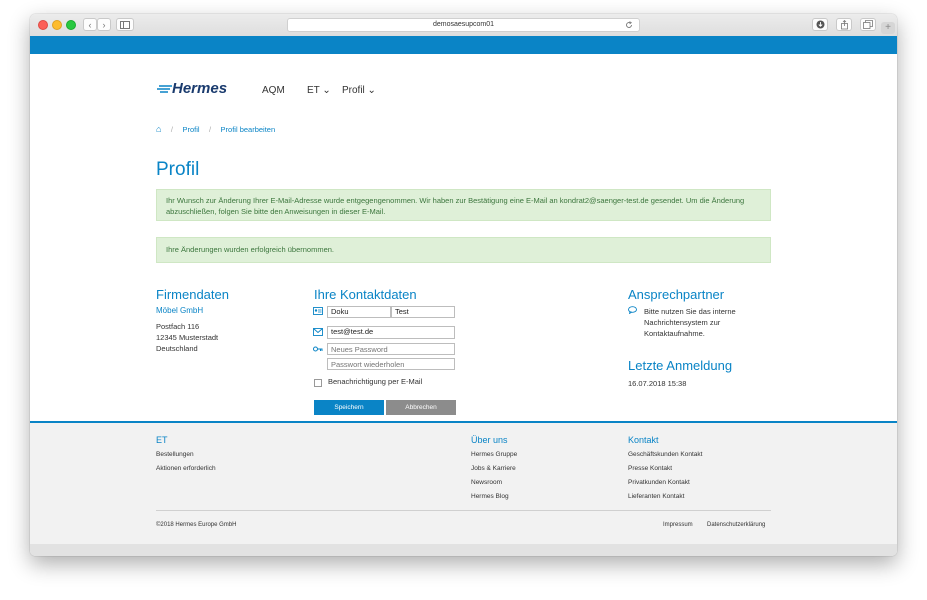 This screenshot has height=600, width=927. What do you see at coordinates (375, 381) in the screenshot?
I see `email-notification-label: Benachrichtigung per E-Mail` at bounding box center [375, 381].